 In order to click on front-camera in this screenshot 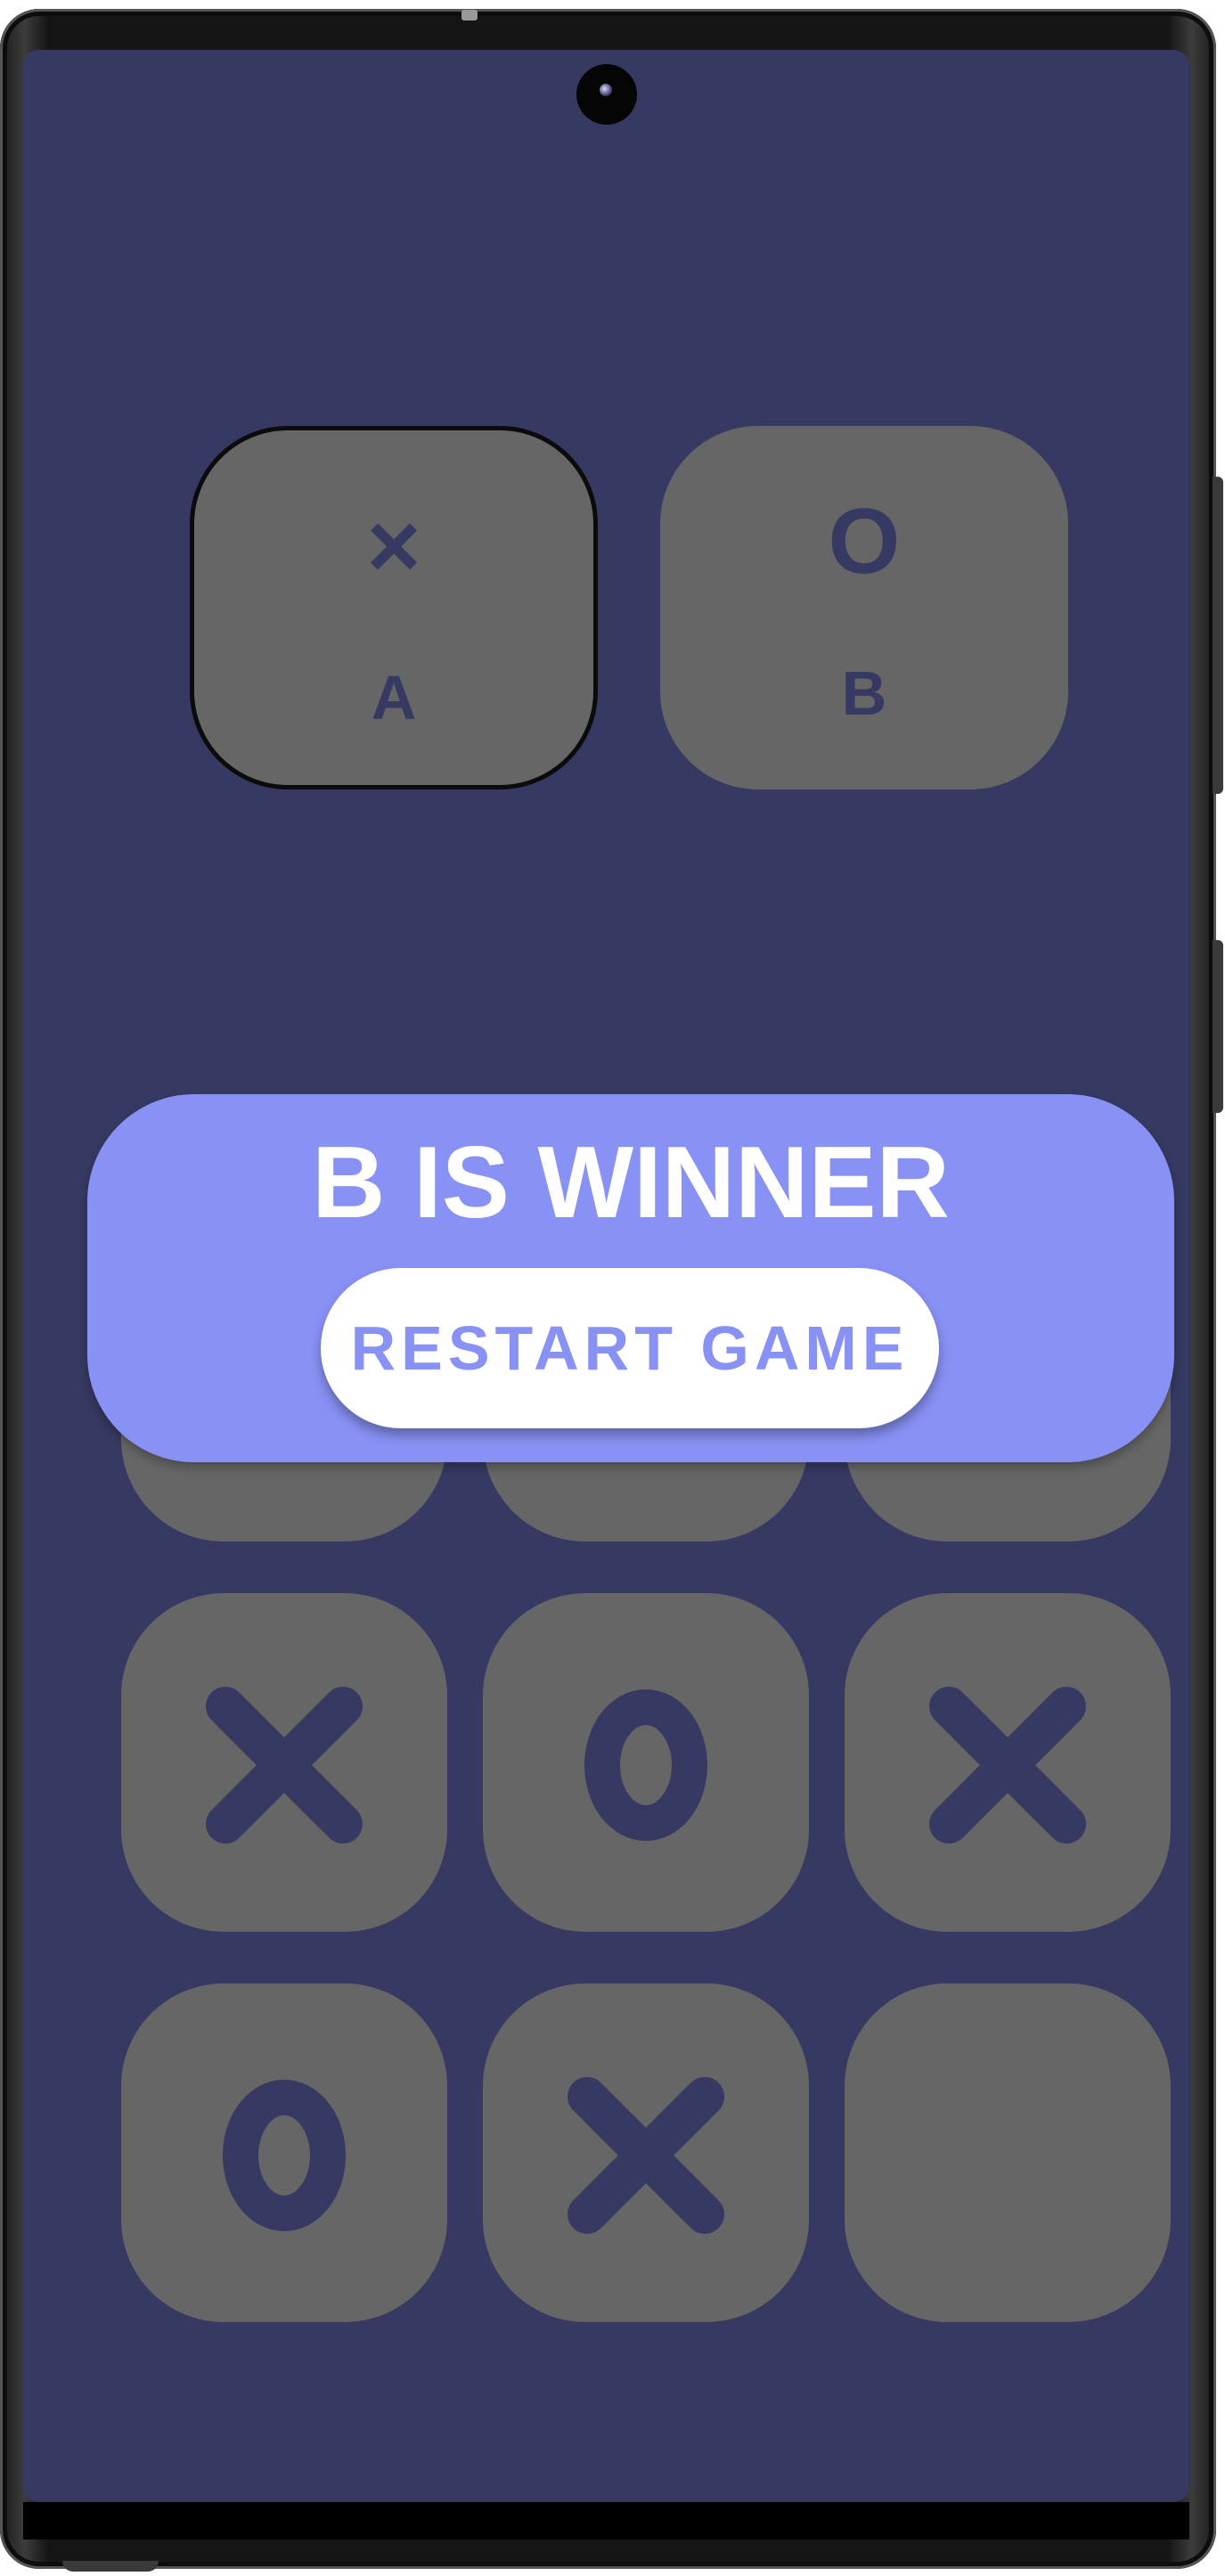, I will do `click(606, 94)`.